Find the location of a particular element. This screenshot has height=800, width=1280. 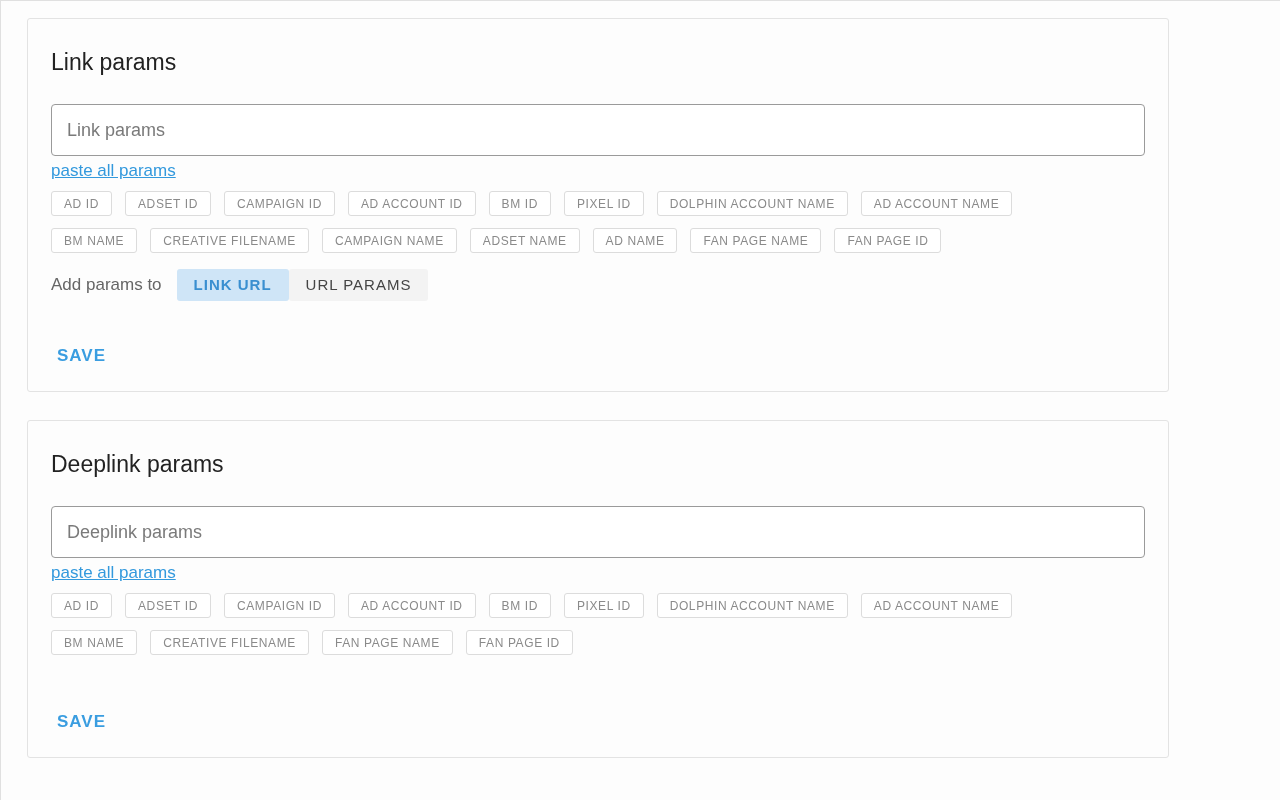

target-toggle-option: URL PARAMS is located at coordinates (358, 285).